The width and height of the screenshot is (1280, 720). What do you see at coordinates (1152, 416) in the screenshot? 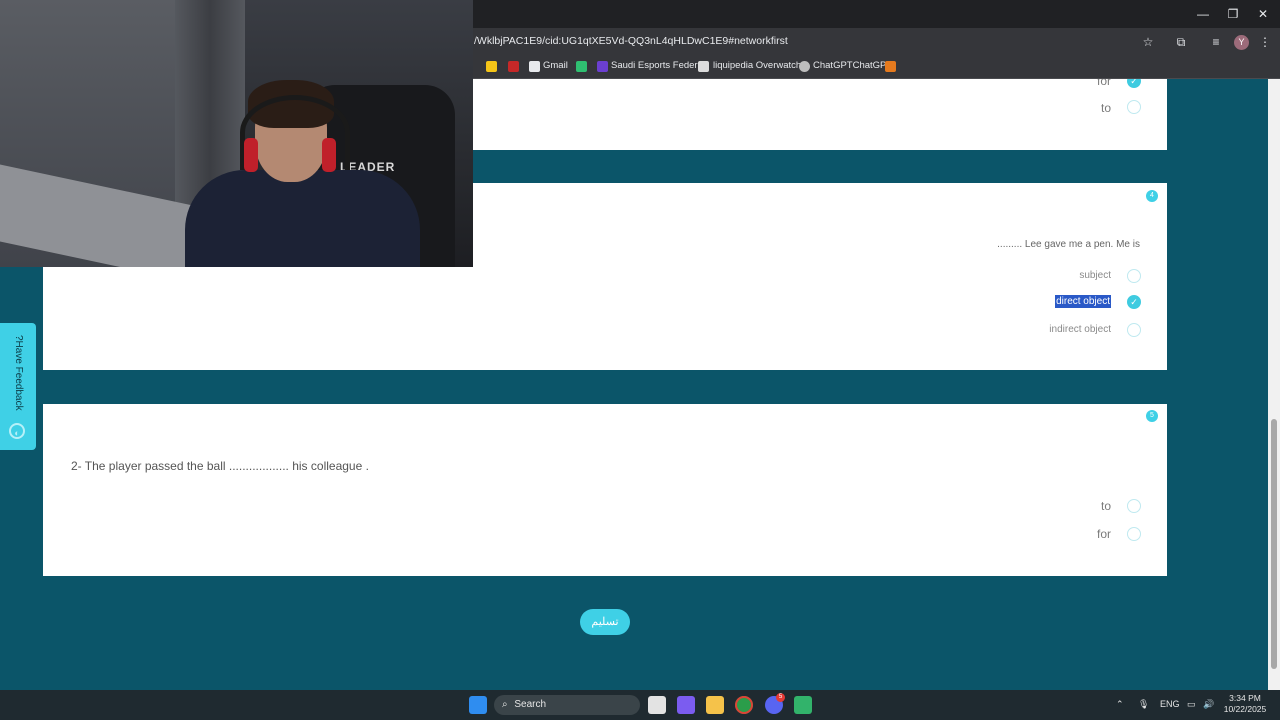
I see `question-number-badge: 5` at bounding box center [1152, 416].